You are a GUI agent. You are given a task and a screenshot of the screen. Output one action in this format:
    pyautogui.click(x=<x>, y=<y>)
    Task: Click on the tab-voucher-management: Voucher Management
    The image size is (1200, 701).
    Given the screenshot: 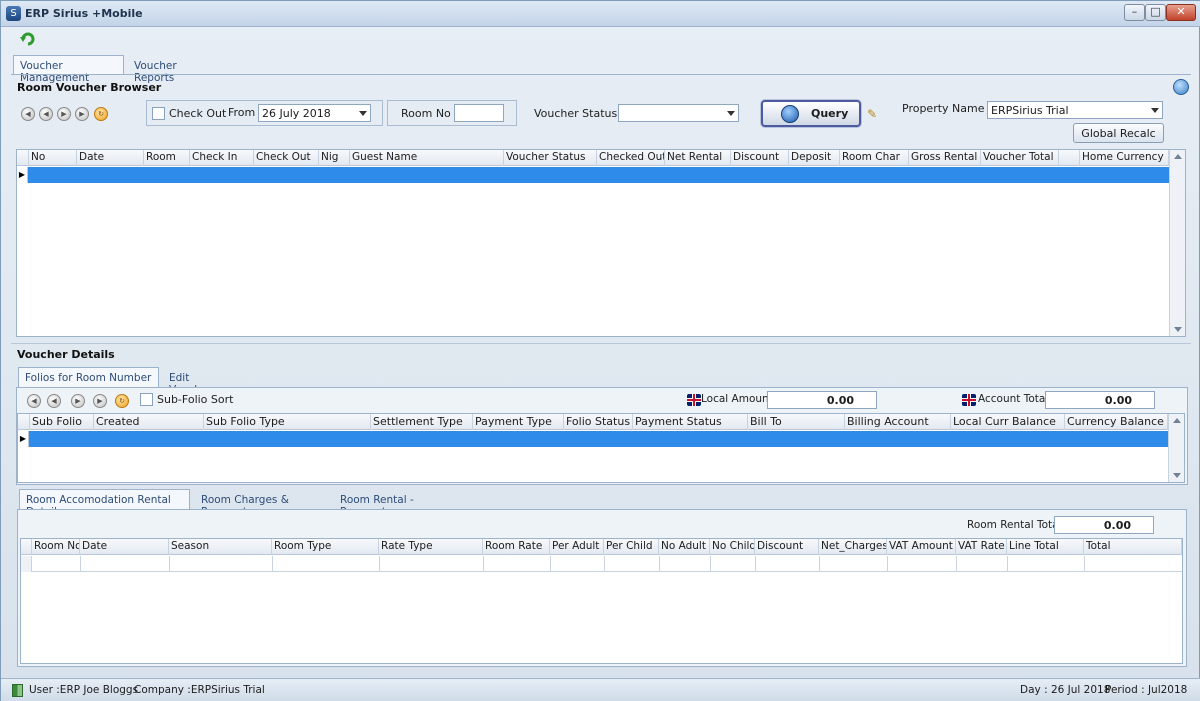 What is the action you would take?
    pyautogui.click(x=68, y=69)
    